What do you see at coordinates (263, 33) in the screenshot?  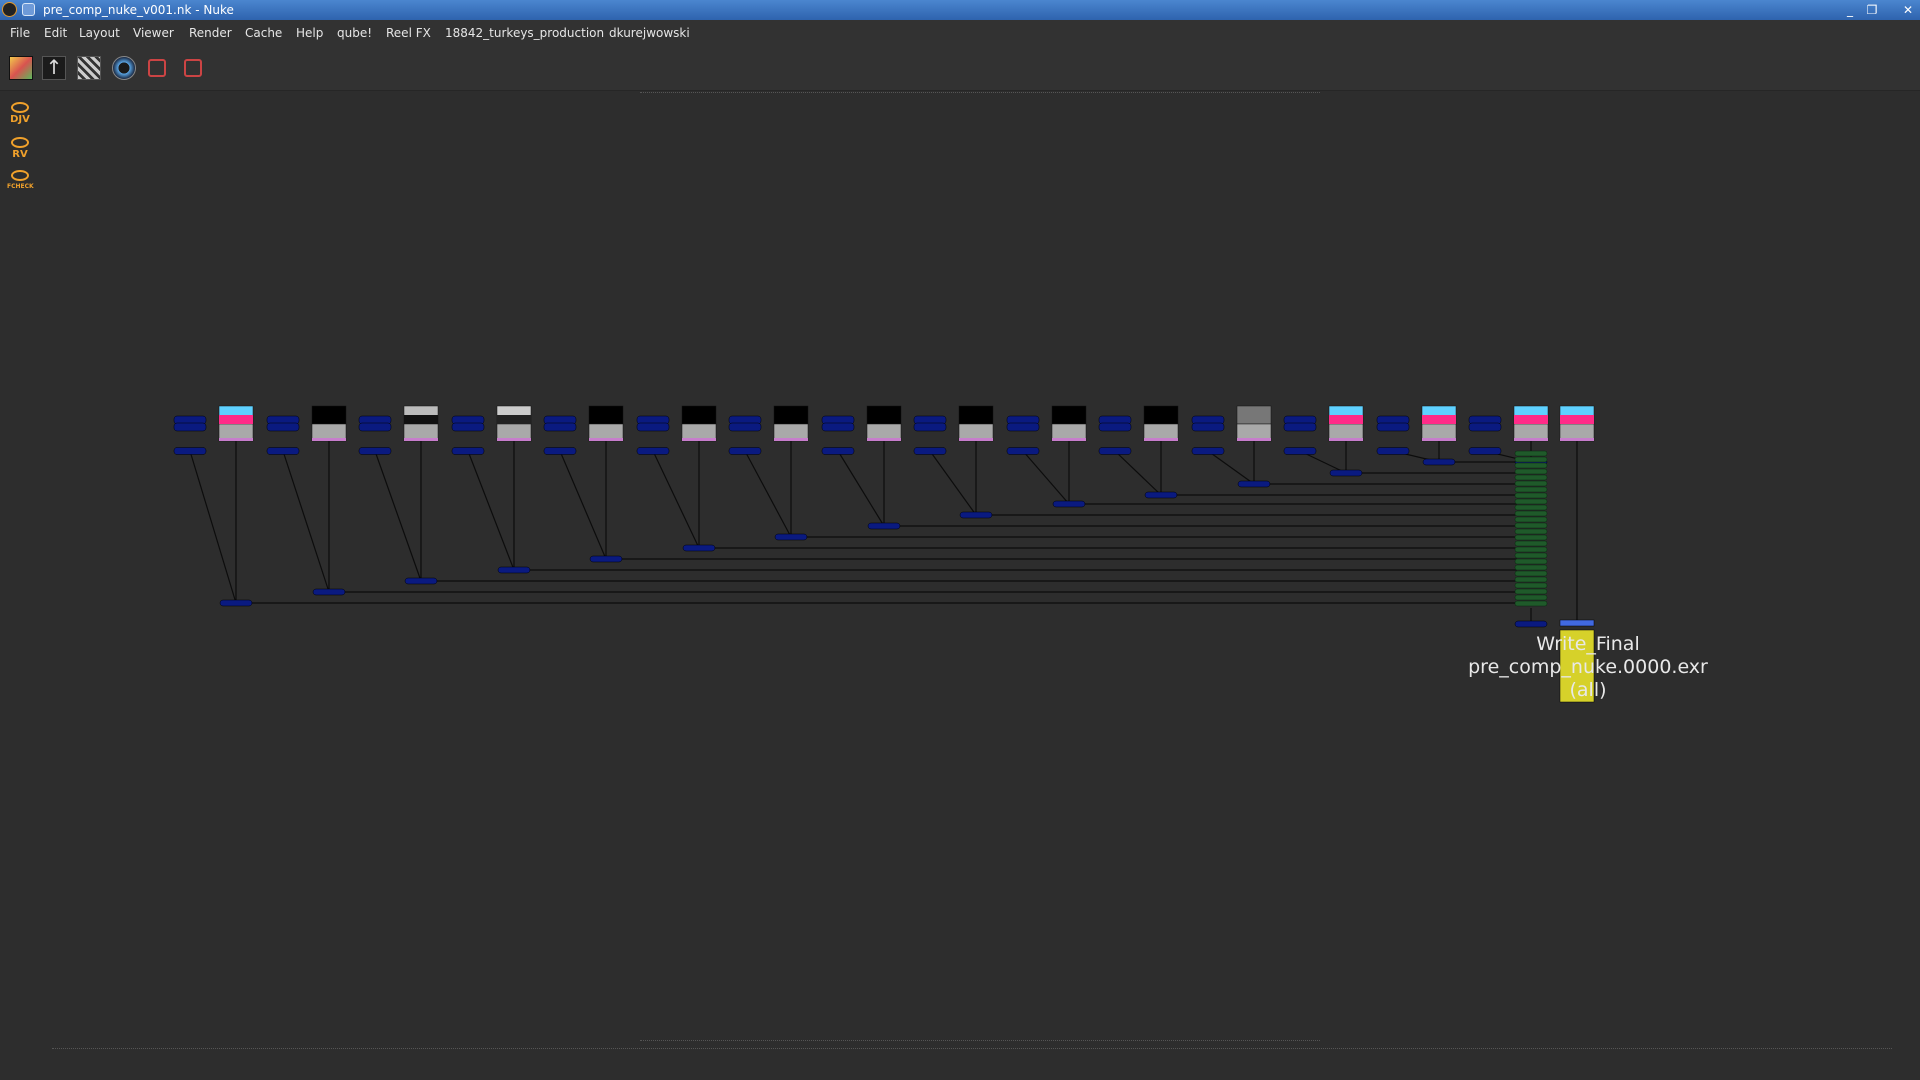 I see `menu-cache: Cache` at bounding box center [263, 33].